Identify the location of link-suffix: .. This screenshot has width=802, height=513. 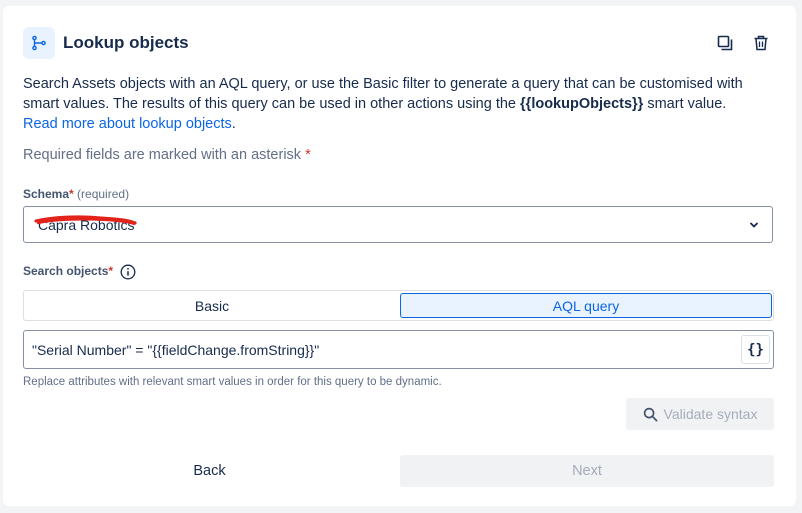
(233, 124).